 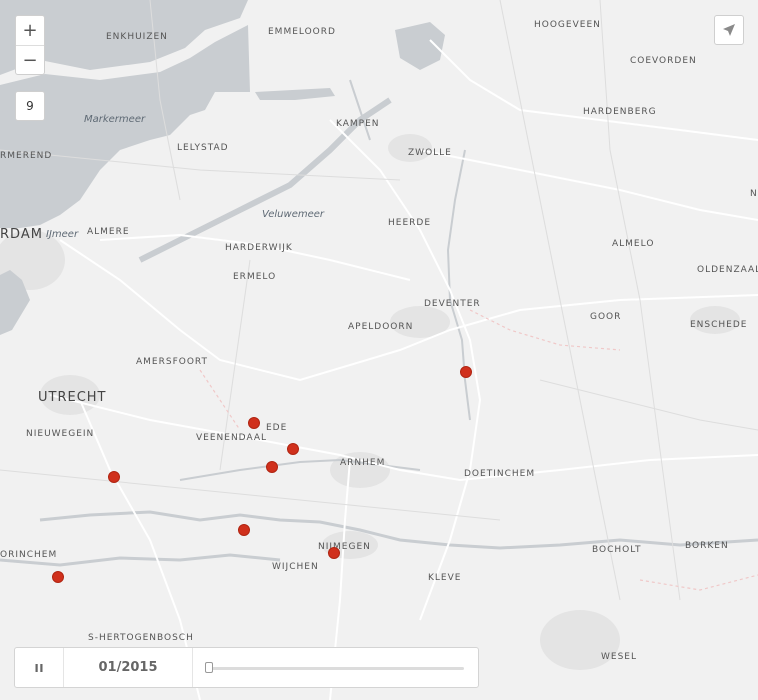 I want to click on label-veenendaal: VEENENDAAL, so click(x=231, y=438).